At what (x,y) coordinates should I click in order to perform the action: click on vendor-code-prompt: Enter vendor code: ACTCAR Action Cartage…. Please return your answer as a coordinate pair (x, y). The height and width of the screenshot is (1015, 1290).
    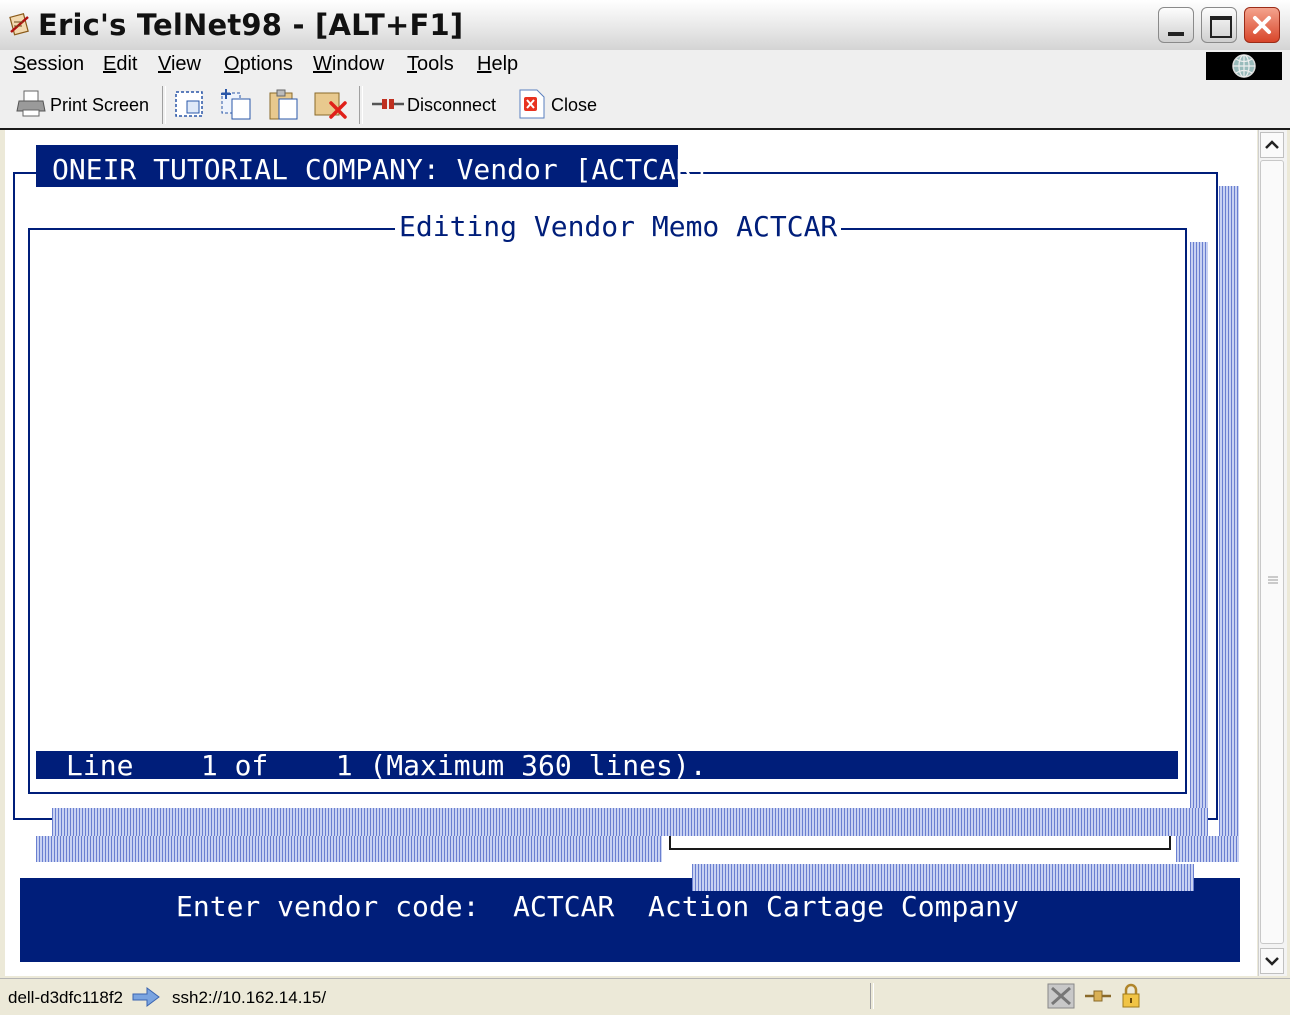
    Looking at the image, I should click on (597, 906).